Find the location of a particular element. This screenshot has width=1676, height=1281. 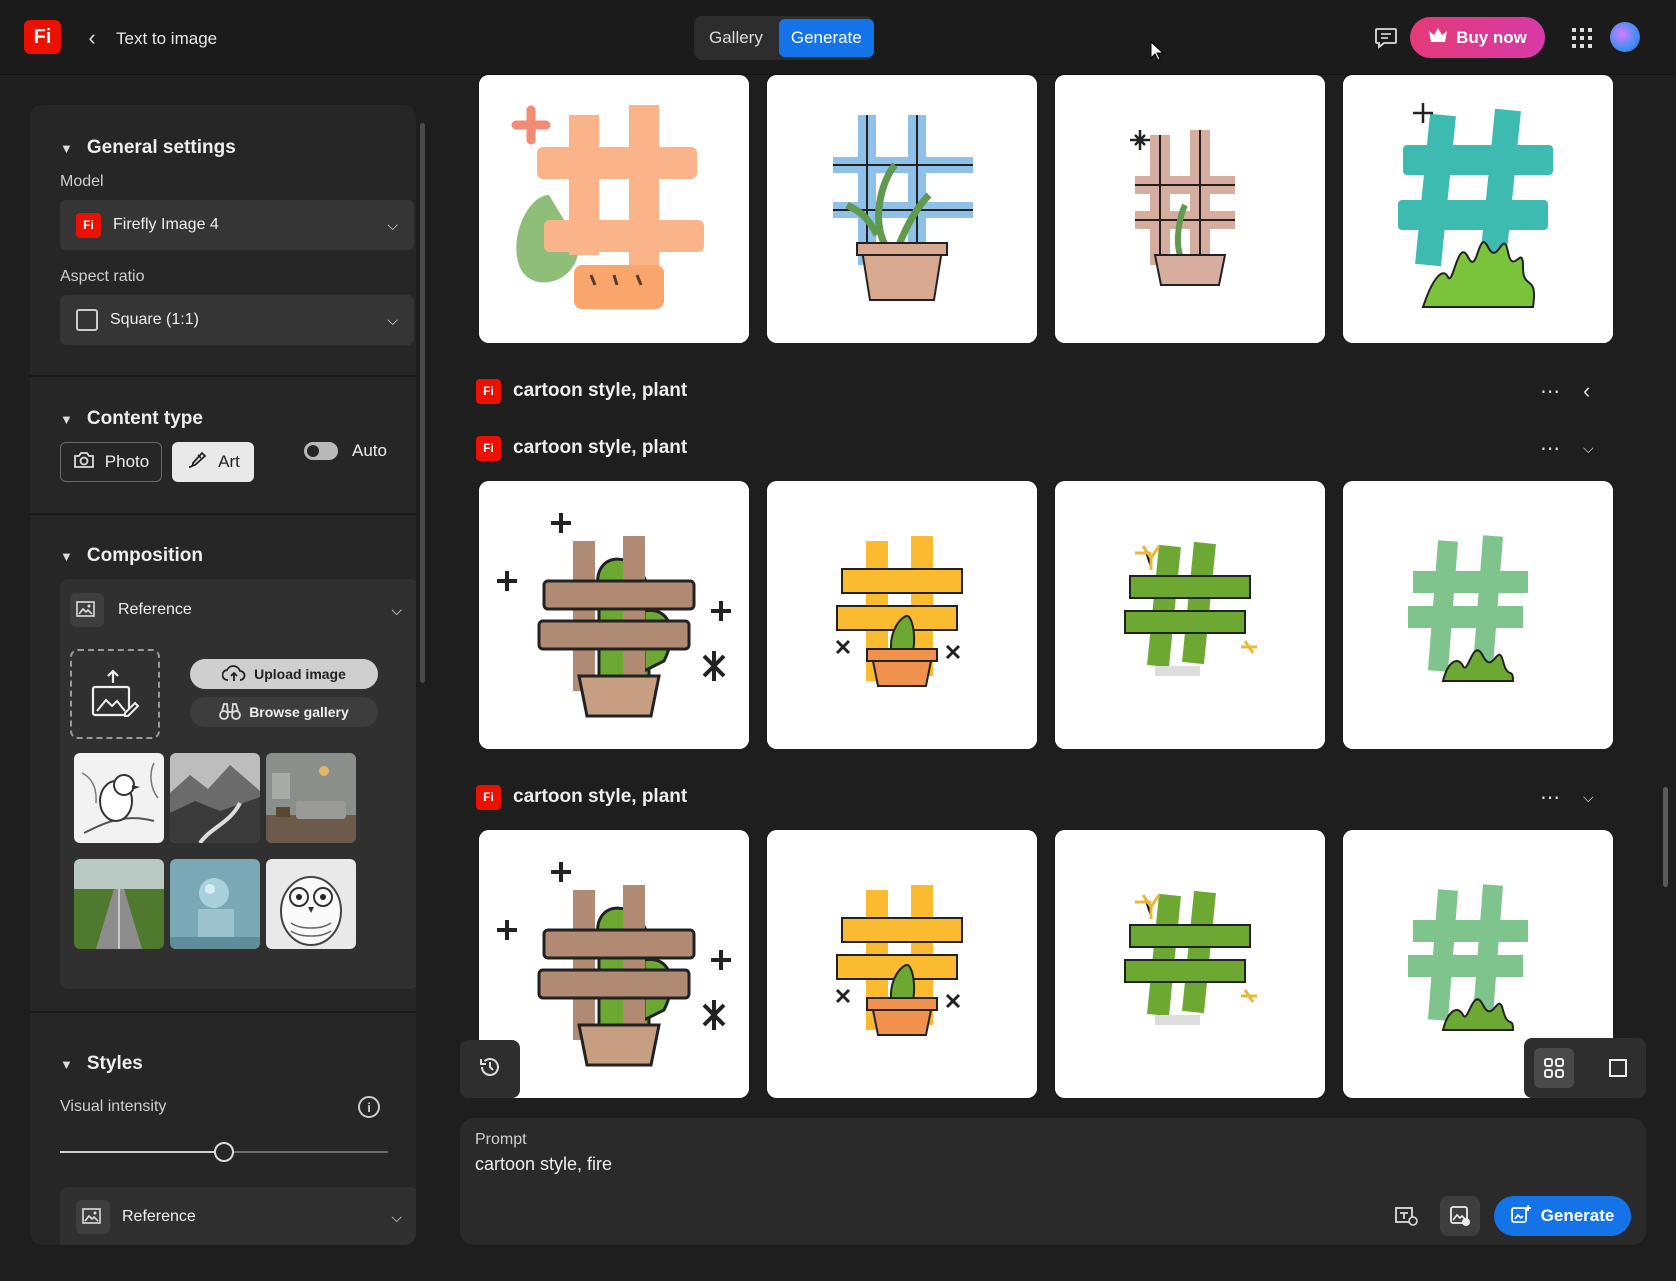

photo-button: Photo is located at coordinates (111, 462).